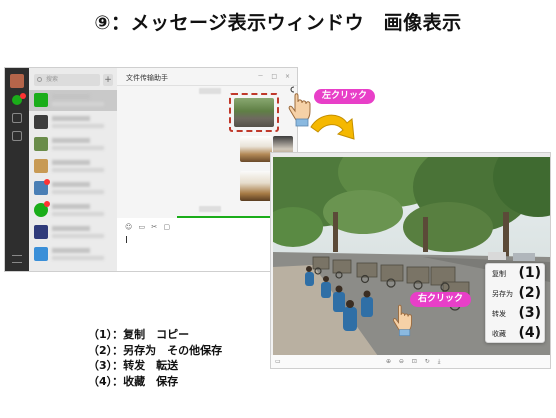  I want to click on menu-item-forward: 转发 (3), so click(515, 314).